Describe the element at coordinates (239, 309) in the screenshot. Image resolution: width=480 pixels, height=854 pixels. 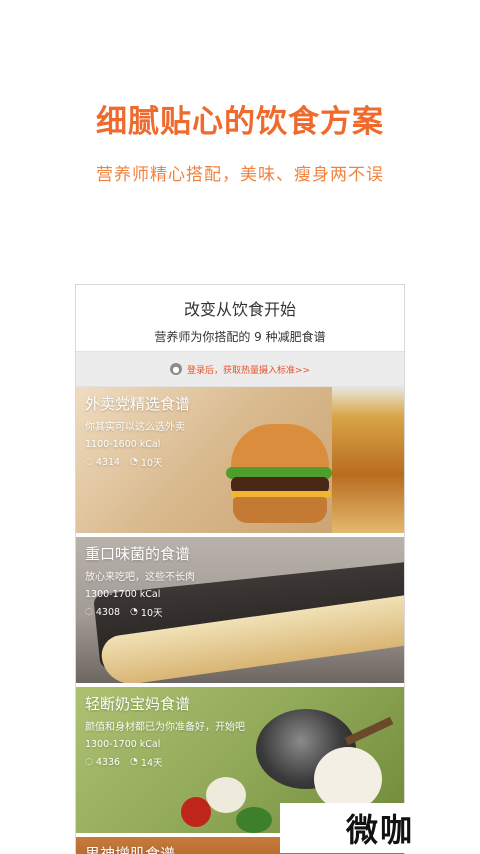
I see `page-title: 改变从饮食开始` at that location.